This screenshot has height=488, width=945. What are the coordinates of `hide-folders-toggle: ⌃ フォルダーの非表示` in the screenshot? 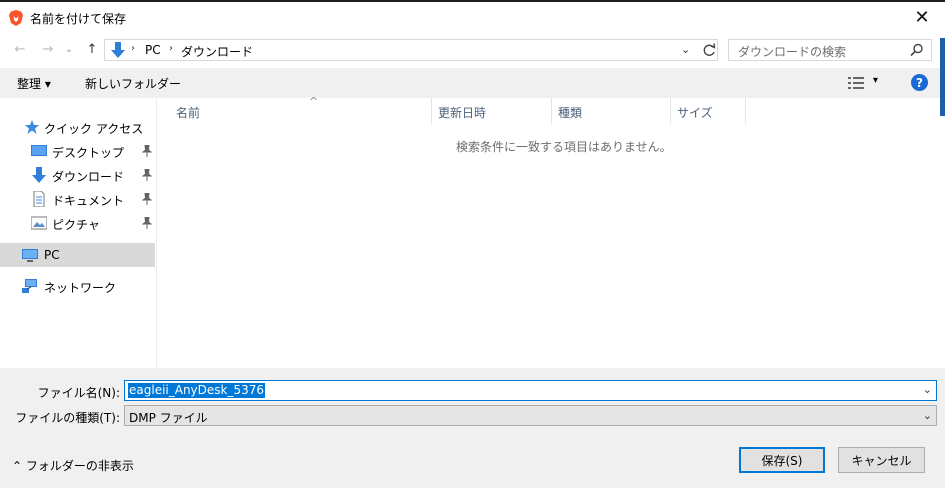 It's located at (73, 465).